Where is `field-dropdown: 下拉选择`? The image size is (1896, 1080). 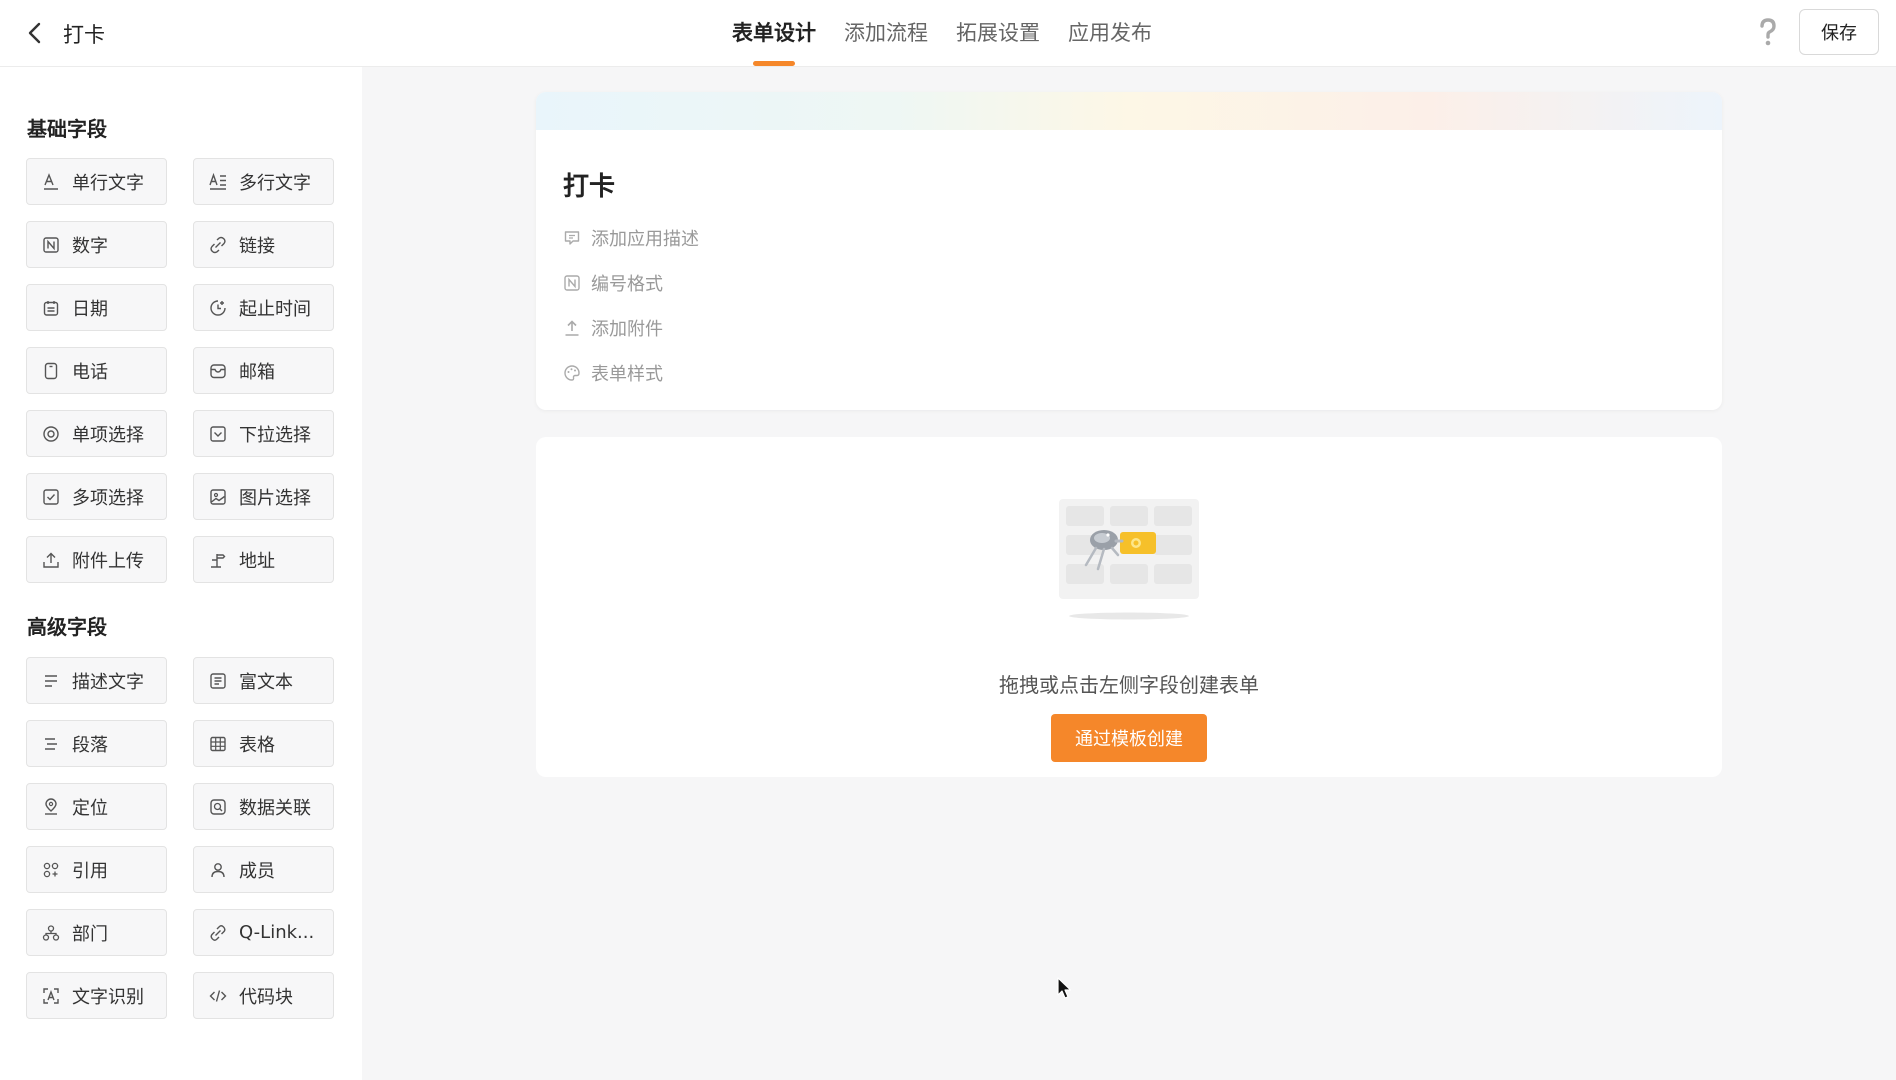 field-dropdown: 下拉选择 is located at coordinates (263, 433).